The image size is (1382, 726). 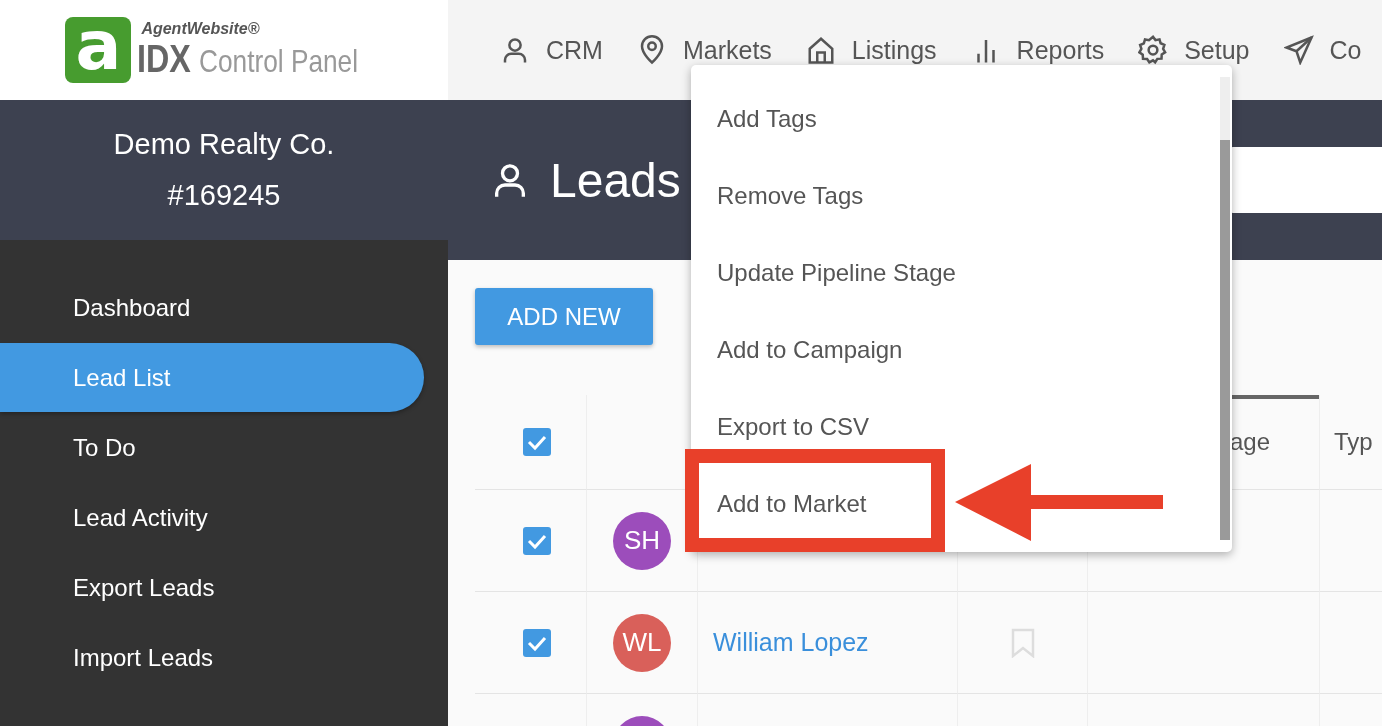 What do you see at coordinates (1353, 442) in the screenshot?
I see `column-header: Typ` at bounding box center [1353, 442].